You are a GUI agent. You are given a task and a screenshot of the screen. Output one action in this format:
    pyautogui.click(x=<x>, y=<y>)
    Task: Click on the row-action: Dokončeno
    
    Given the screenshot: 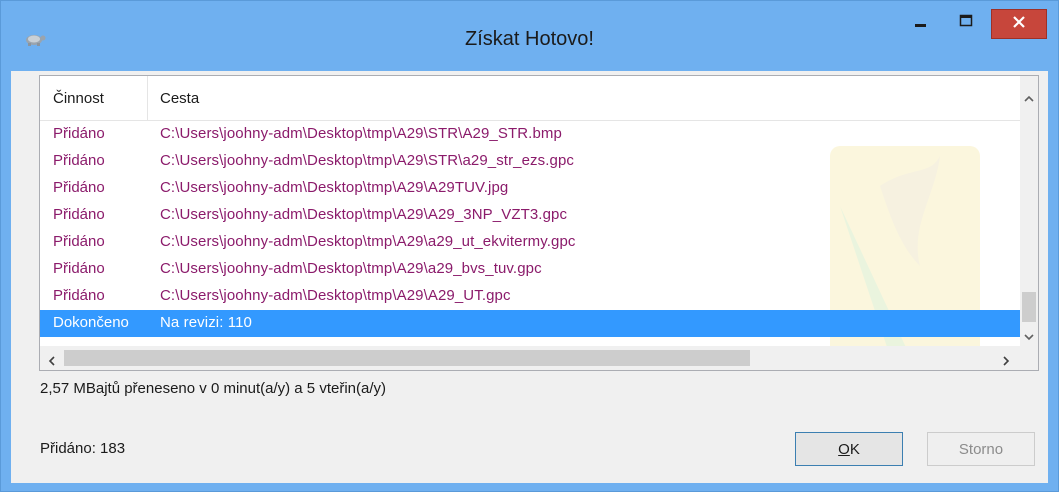 What is the action you would take?
    pyautogui.click(x=91, y=322)
    